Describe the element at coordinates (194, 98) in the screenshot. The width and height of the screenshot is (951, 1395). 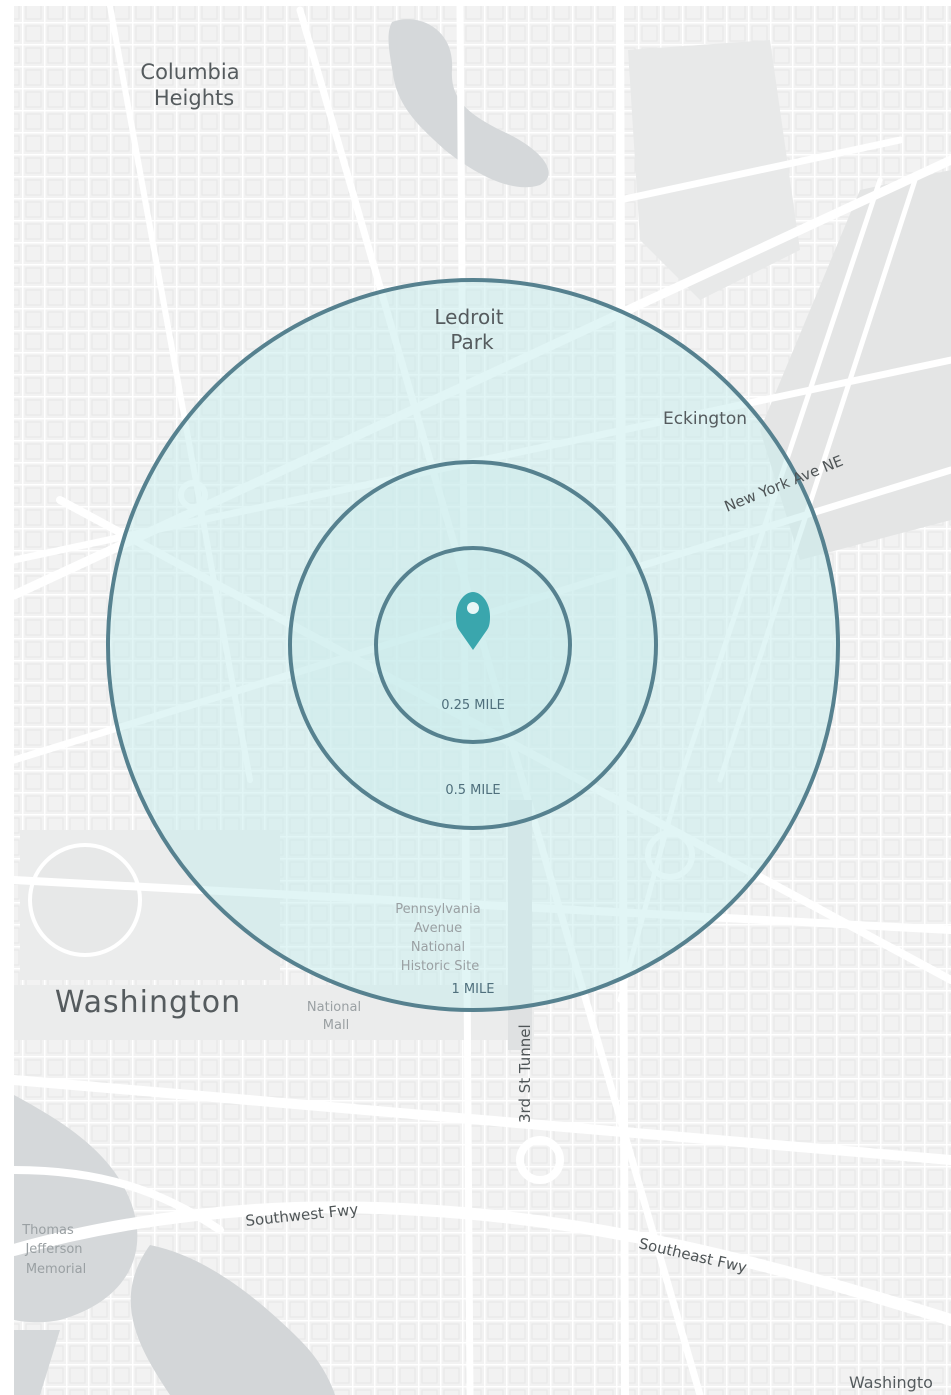
I see `svg-text: Heights` at that location.